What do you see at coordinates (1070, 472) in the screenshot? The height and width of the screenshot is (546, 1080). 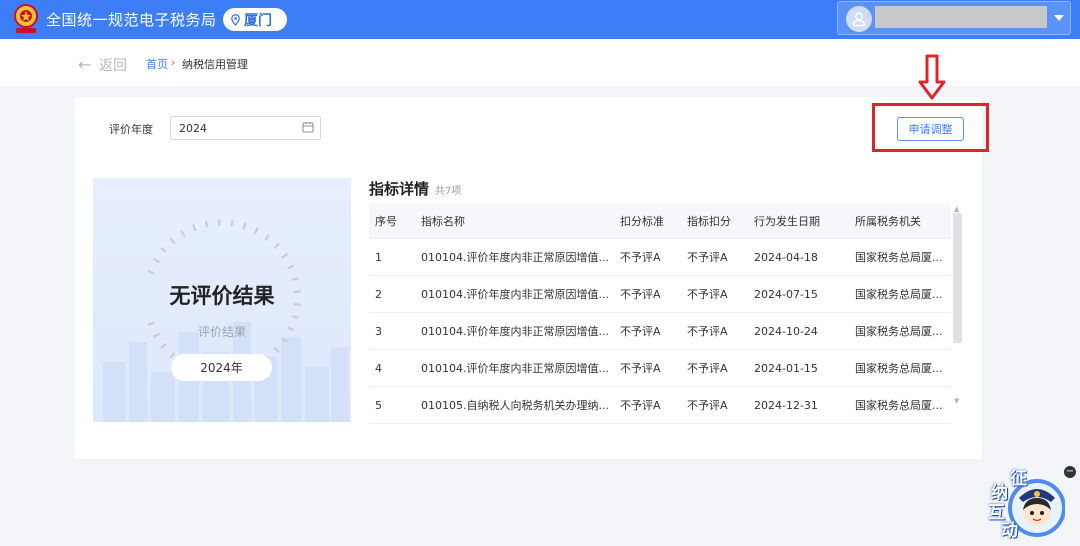 I see `mascot-close-icon: −` at bounding box center [1070, 472].